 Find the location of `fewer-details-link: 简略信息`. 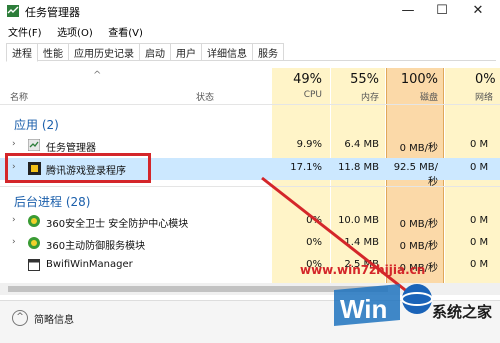

fewer-details-link: 简略信息 is located at coordinates (54, 318).